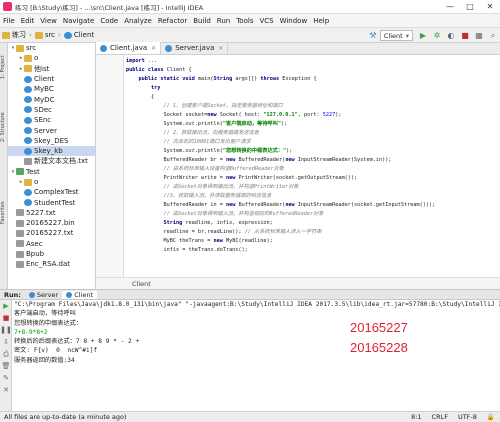 This screenshot has width=500, height=422. I want to click on tree-item: Enc_RSA.dat, so click(51, 264).